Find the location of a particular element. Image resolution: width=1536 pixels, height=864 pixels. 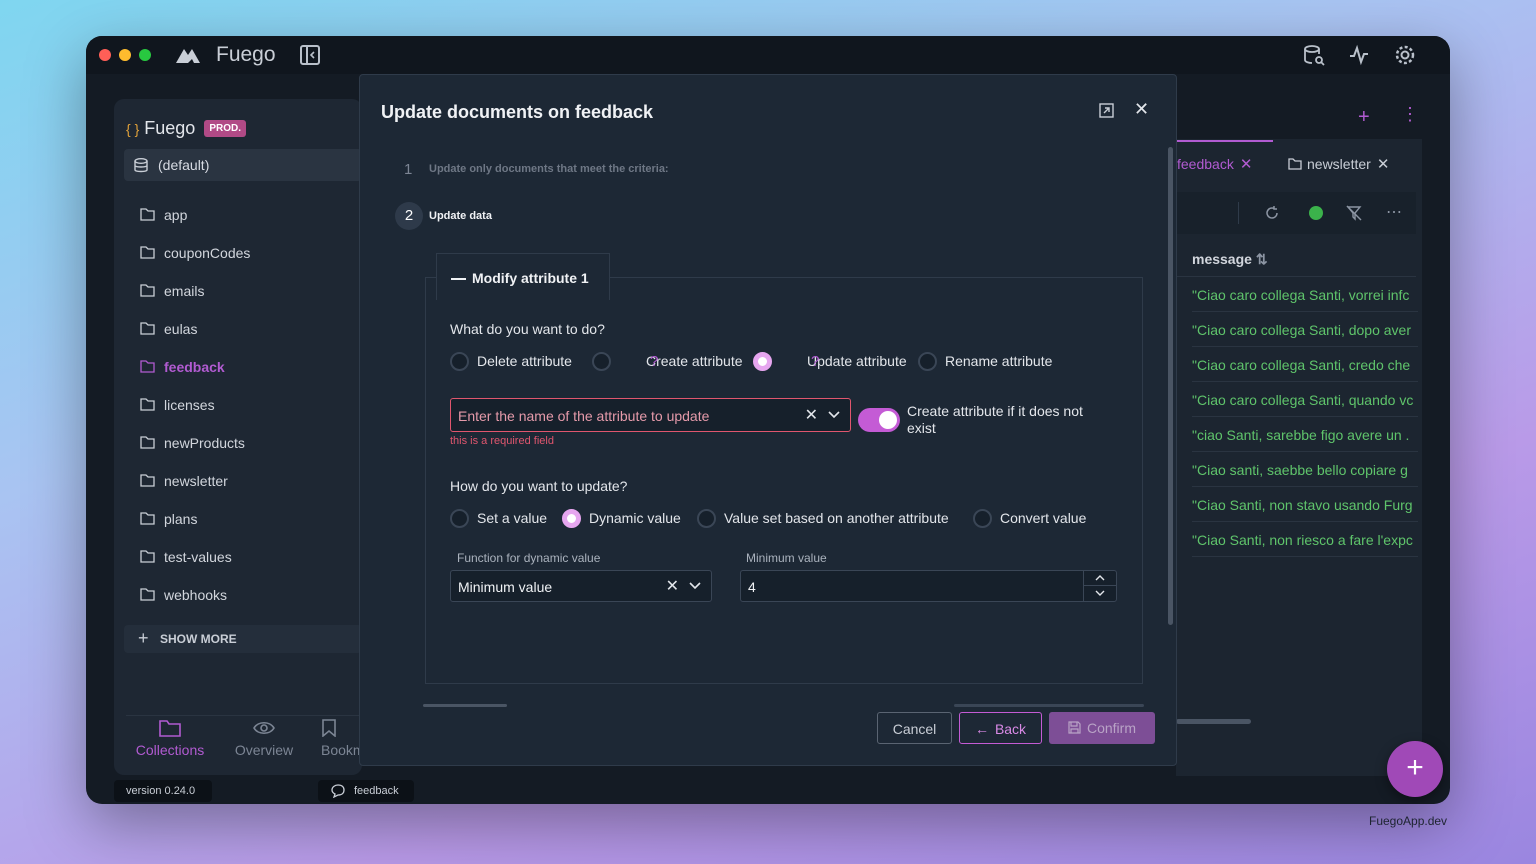

column-header-message: message ⇅ is located at coordinates (1230, 259).